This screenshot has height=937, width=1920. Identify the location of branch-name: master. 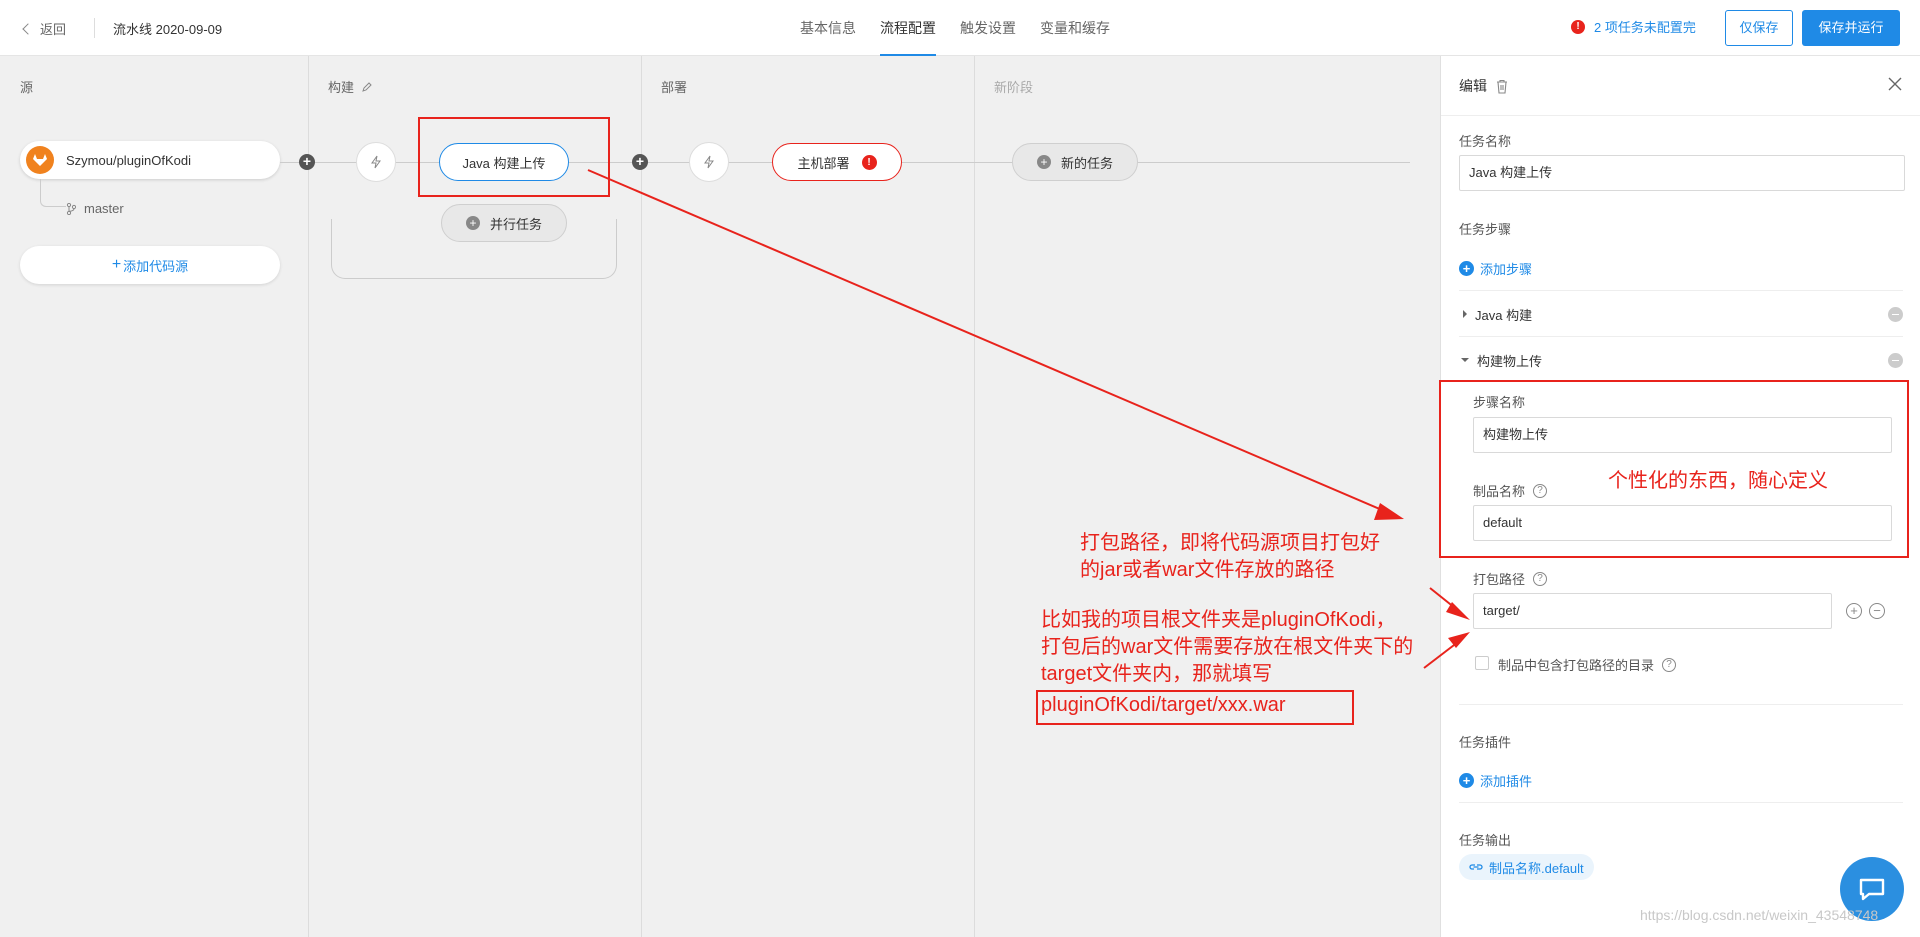
(104, 208).